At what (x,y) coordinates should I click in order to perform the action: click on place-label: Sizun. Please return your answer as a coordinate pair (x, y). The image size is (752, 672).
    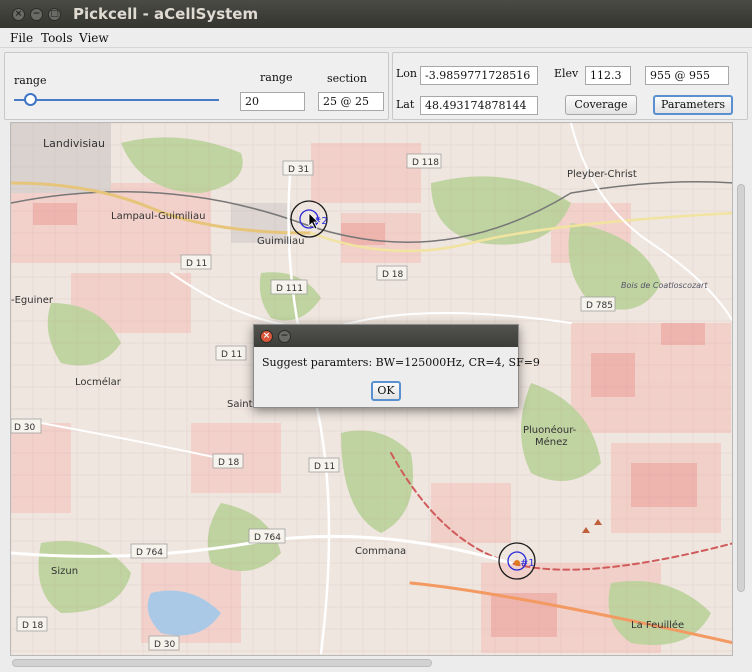
    Looking at the image, I should click on (64, 571).